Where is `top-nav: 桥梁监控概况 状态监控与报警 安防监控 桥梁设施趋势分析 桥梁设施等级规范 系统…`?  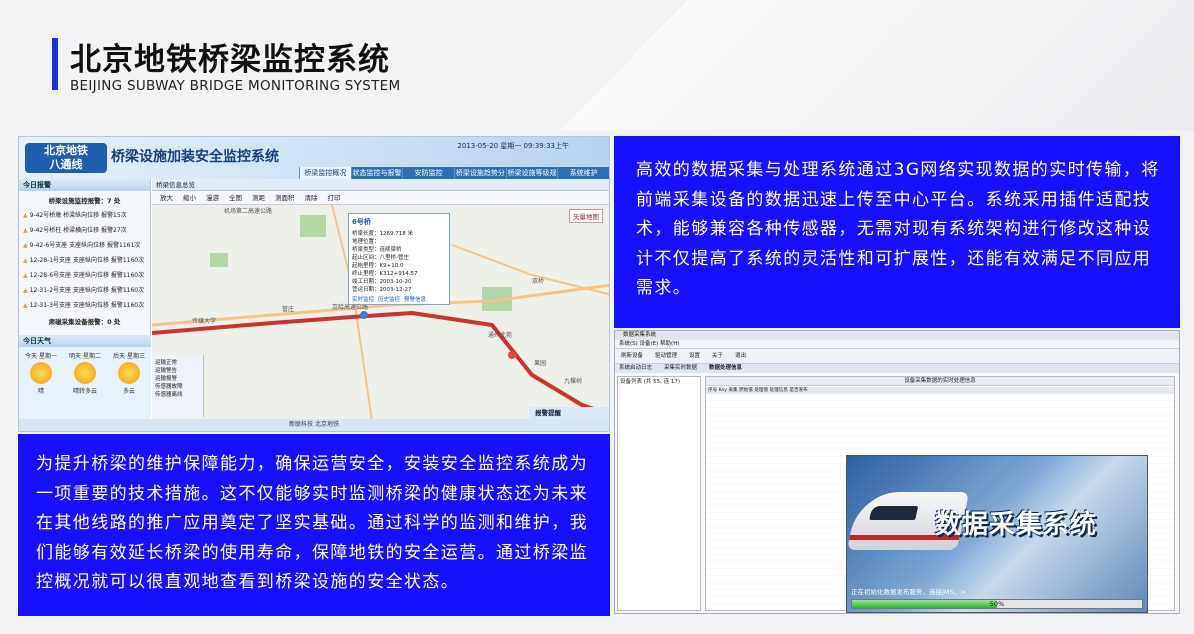
top-nav: 桥梁监控概况 状态监控与报警 安防监控 桥梁设施趋势分析 桥梁设施等级规范 系统… is located at coordinates (454, 178).